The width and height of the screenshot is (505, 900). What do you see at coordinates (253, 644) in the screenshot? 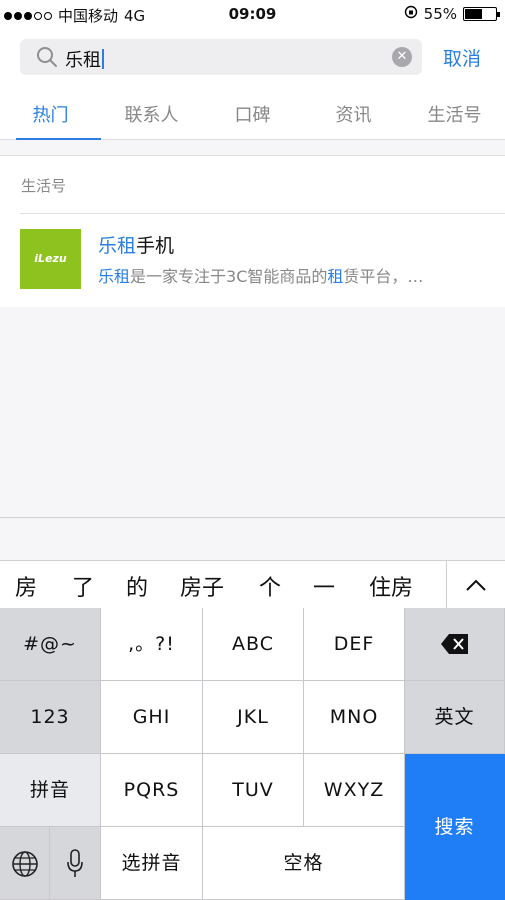
I see `abc-key: ABC` at bounding box center [253, 644].